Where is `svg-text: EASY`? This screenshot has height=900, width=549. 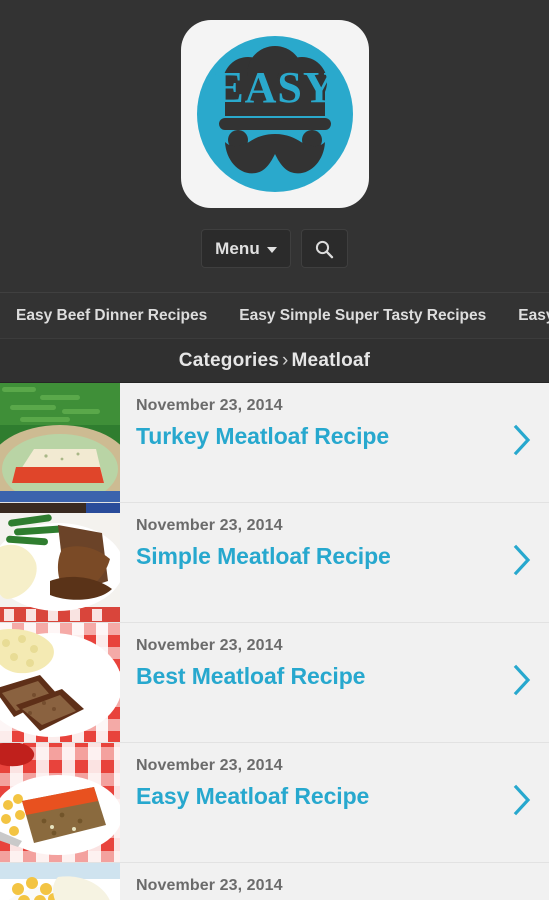 svg-text: EASY is located at coordinates (274, 87).